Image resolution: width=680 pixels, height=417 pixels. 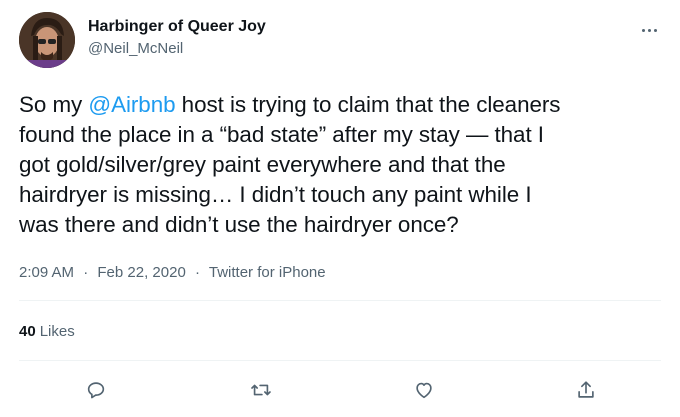 I want to click on like-button, so click(x=424, y=390).